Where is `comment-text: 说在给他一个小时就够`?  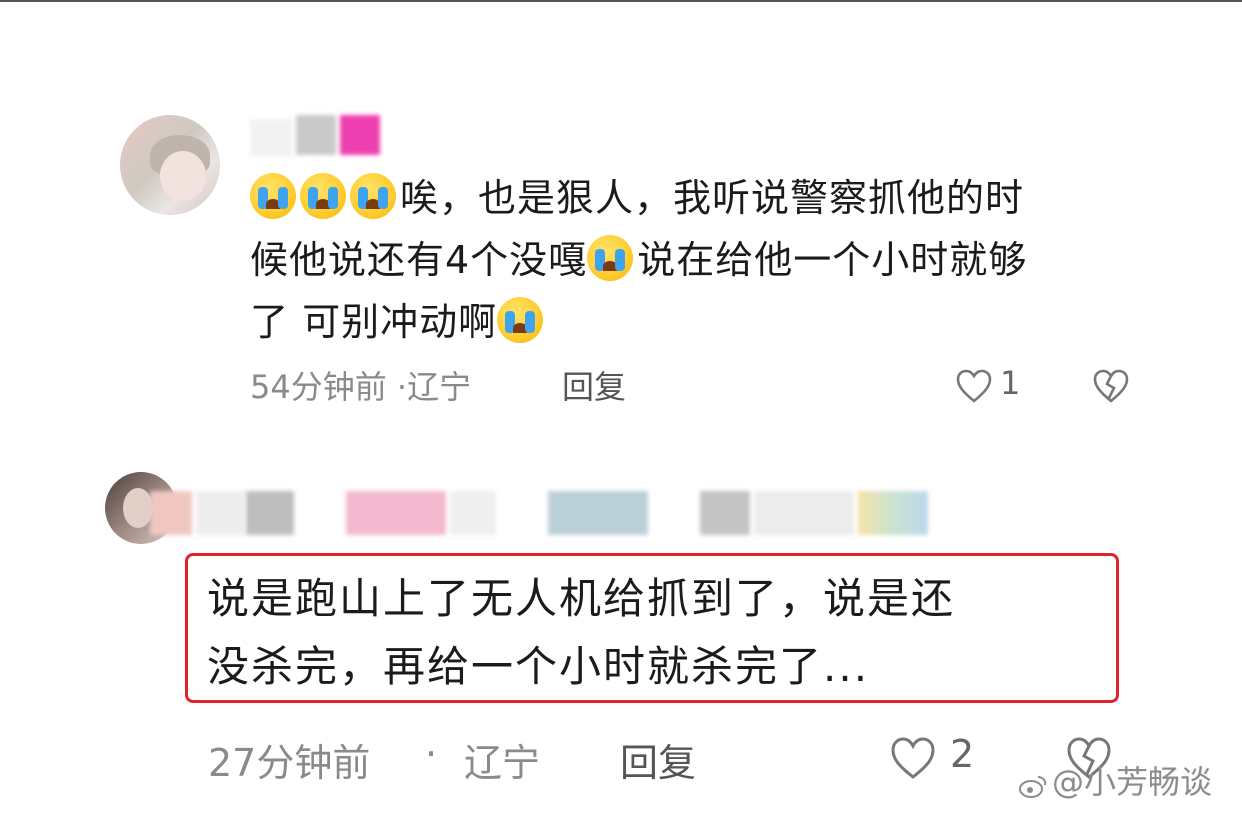 comment-text: 说在给他一个小时就够 is located at coordinates (832, 260).